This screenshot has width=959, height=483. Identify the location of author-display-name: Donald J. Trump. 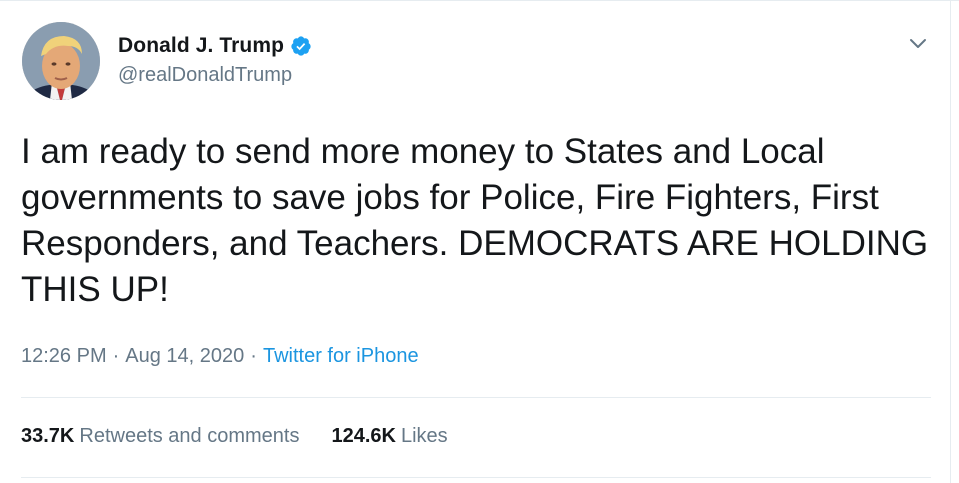
(201, 46).